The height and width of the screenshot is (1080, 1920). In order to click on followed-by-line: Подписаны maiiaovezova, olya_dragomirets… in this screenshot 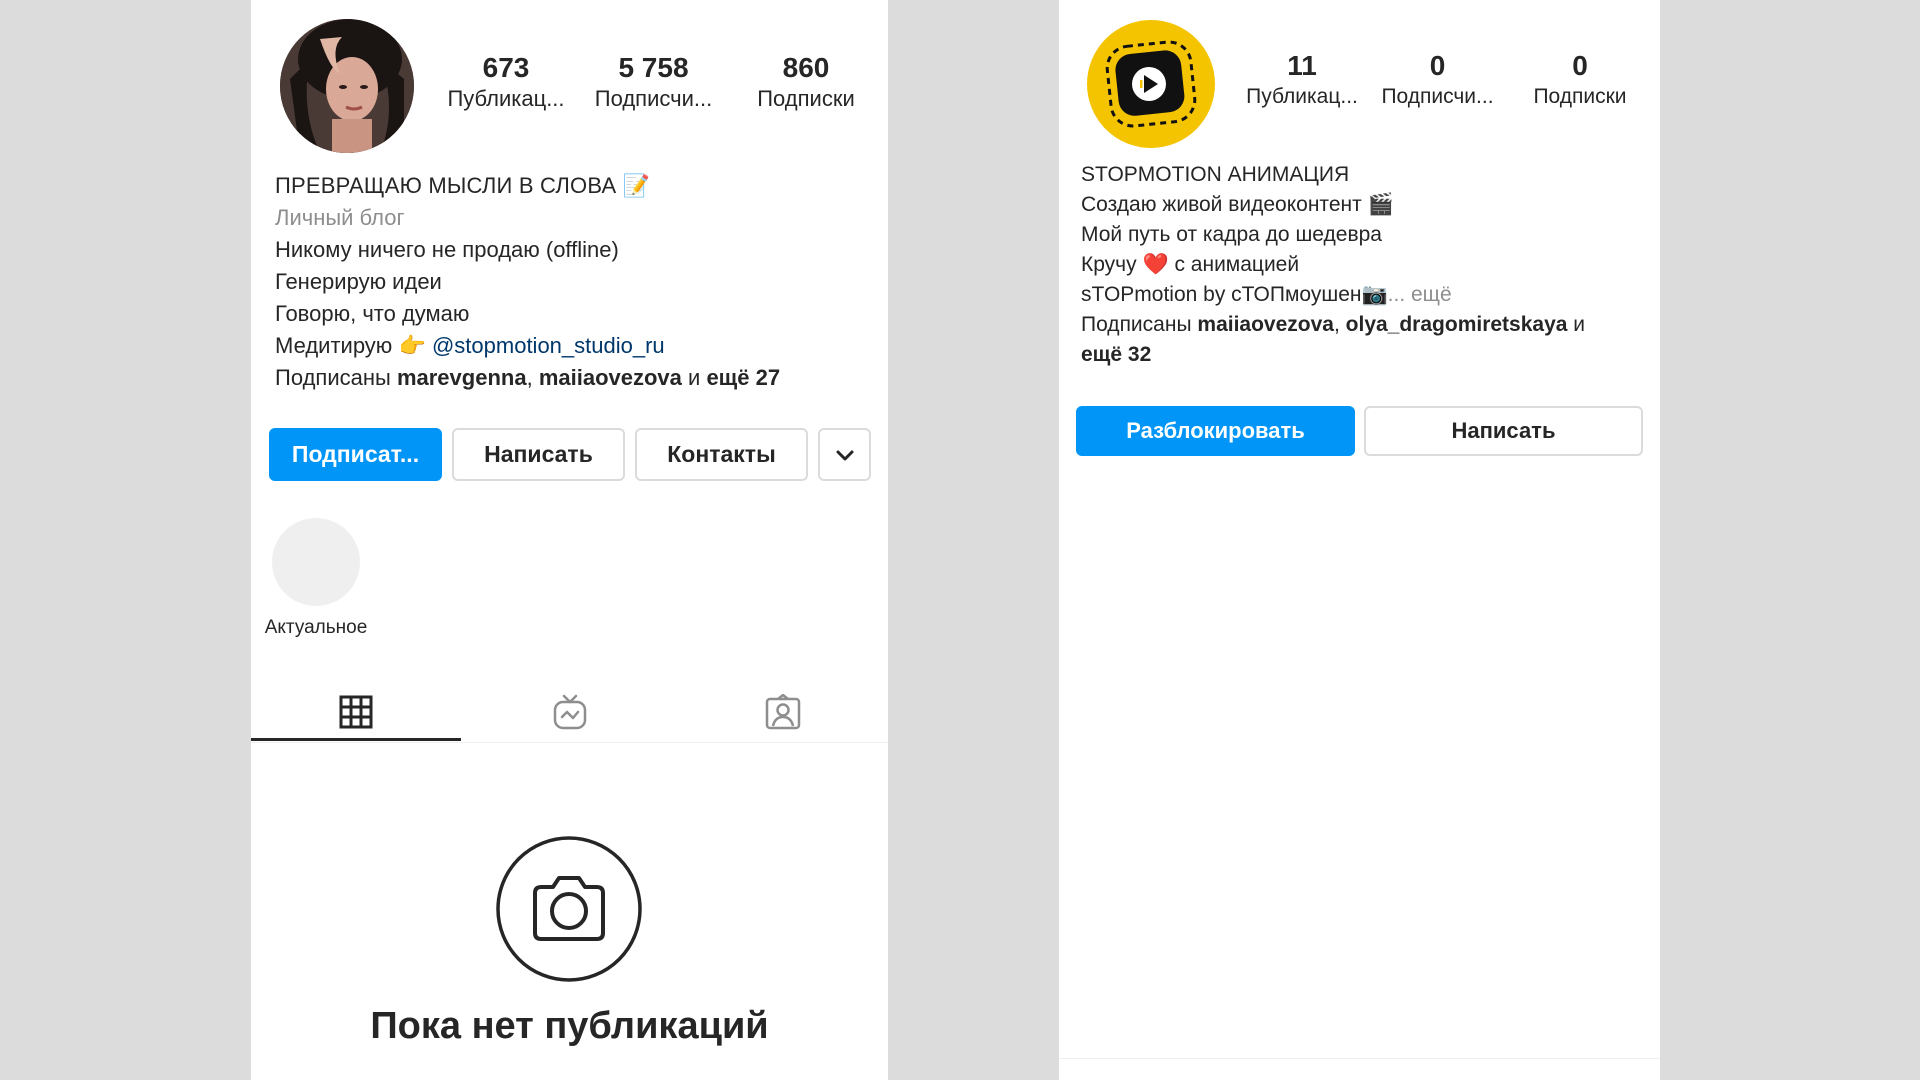, I will do `click(1361, 325)`.